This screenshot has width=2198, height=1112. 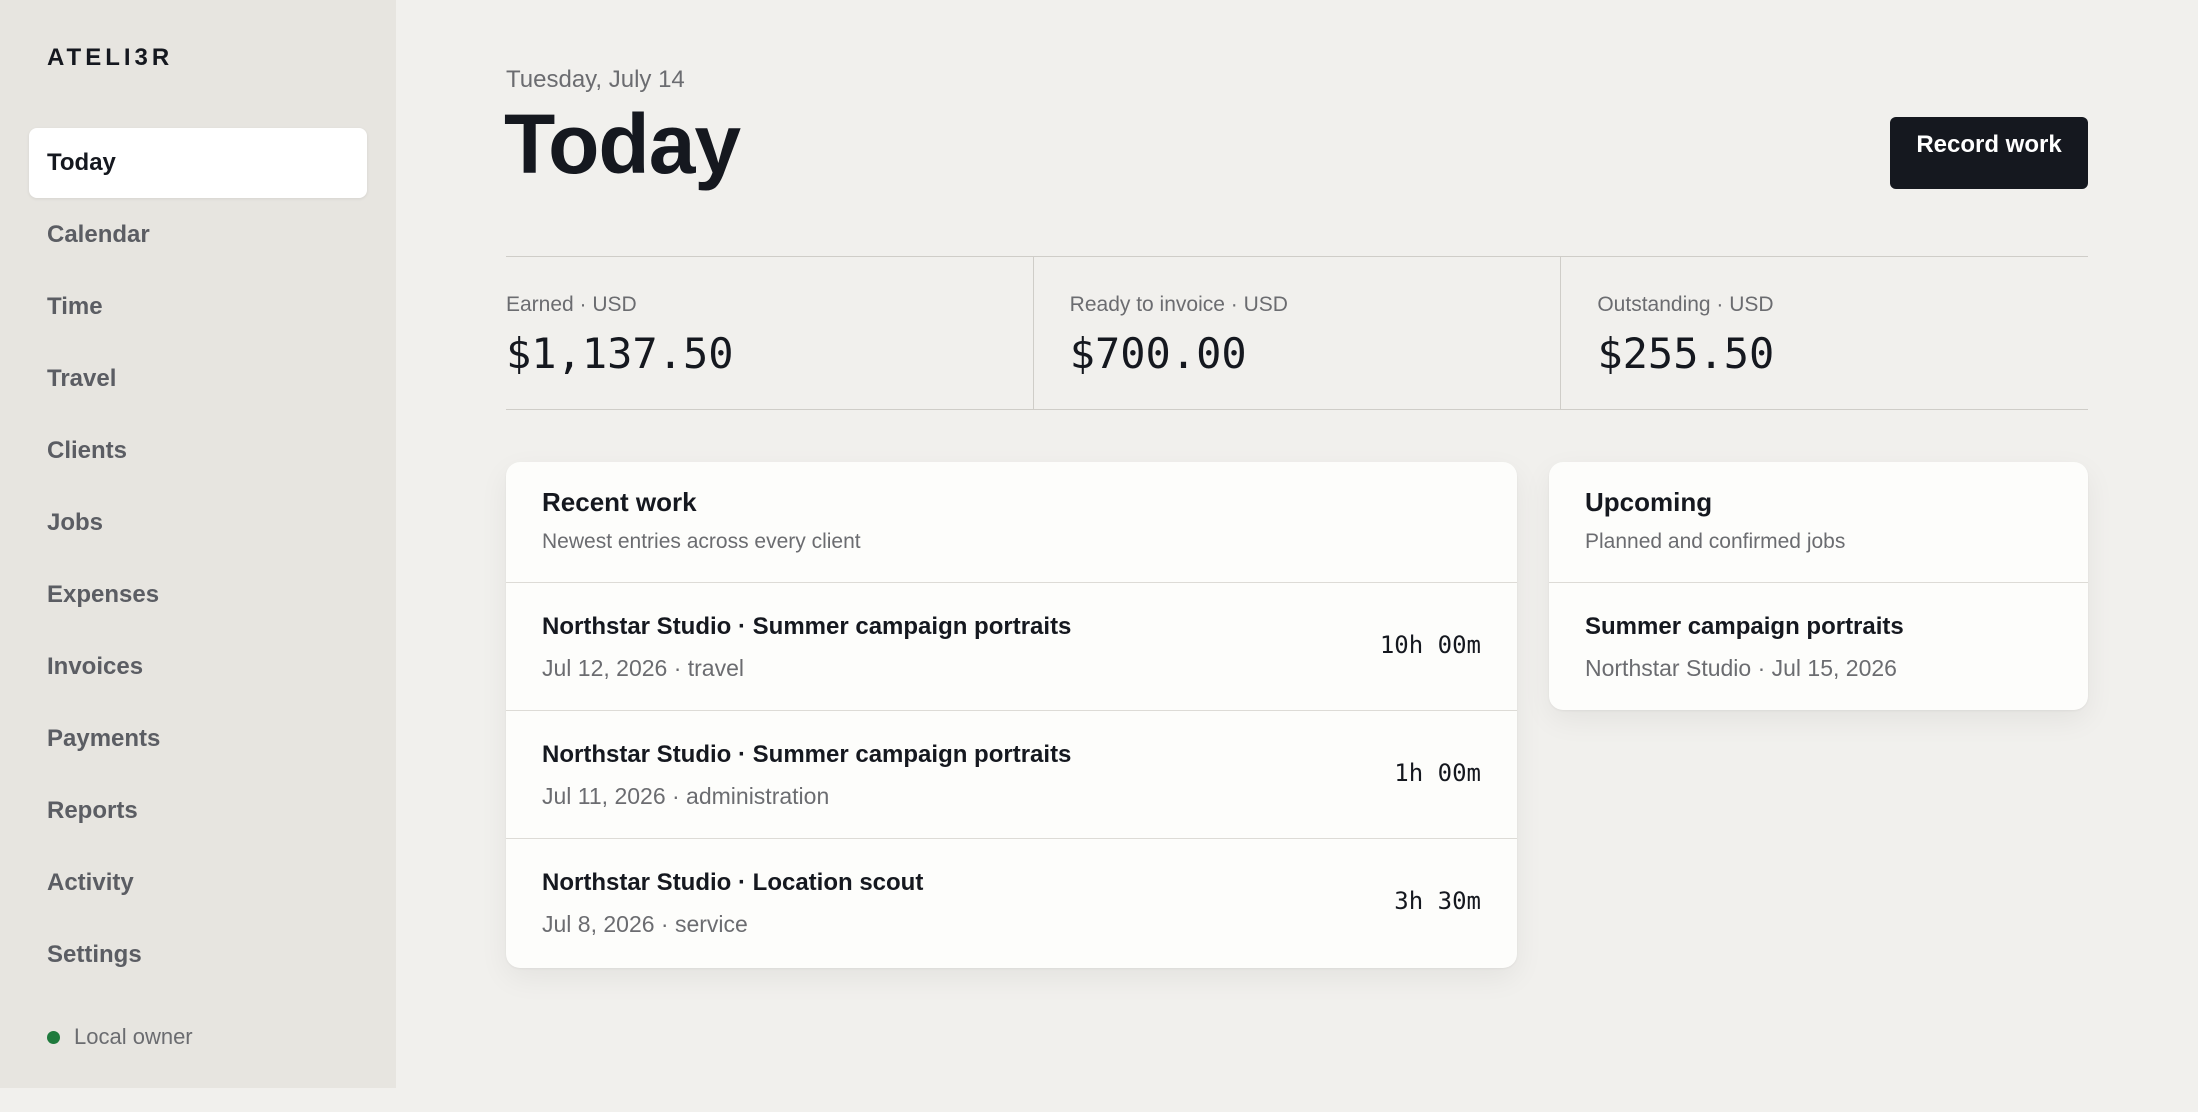 What do you see at coordinates (1437, 901) in the screenshot?
I see `work-entry-duration: 3h 30m` at bounding box center [1437, 901].